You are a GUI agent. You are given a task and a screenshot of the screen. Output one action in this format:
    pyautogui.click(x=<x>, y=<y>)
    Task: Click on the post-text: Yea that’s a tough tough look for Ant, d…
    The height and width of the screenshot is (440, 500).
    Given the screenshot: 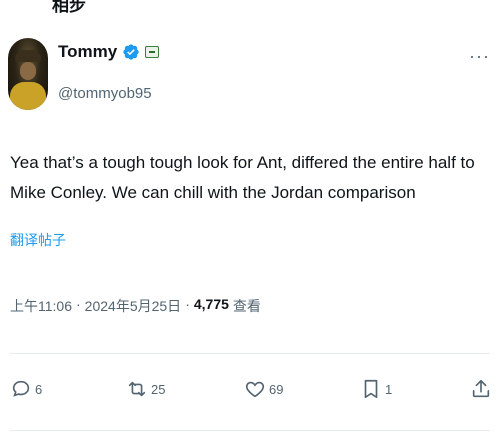 What is the action you would take?
    pyautogui.click(x=242, y=177)
    